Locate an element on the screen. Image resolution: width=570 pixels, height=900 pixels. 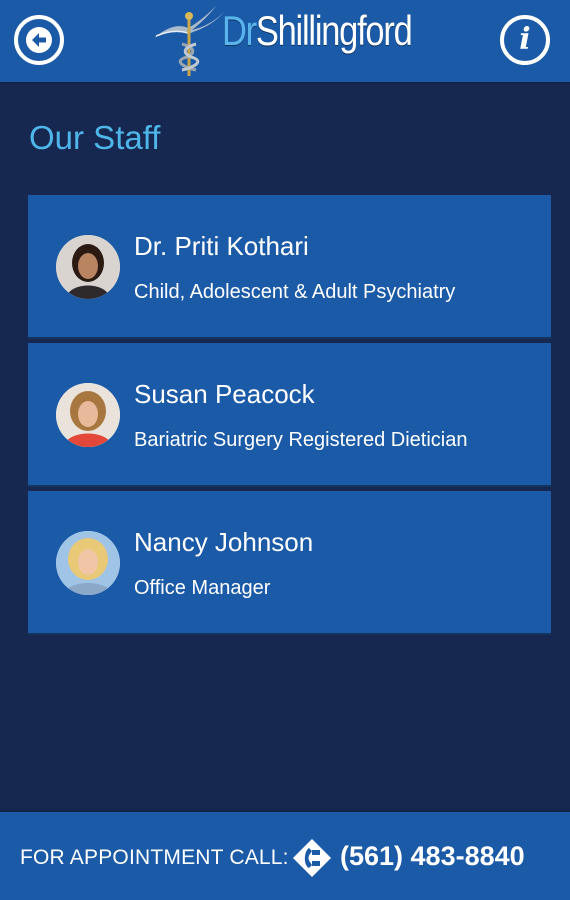
caduceus-icon is located at coordinates (189, 41).